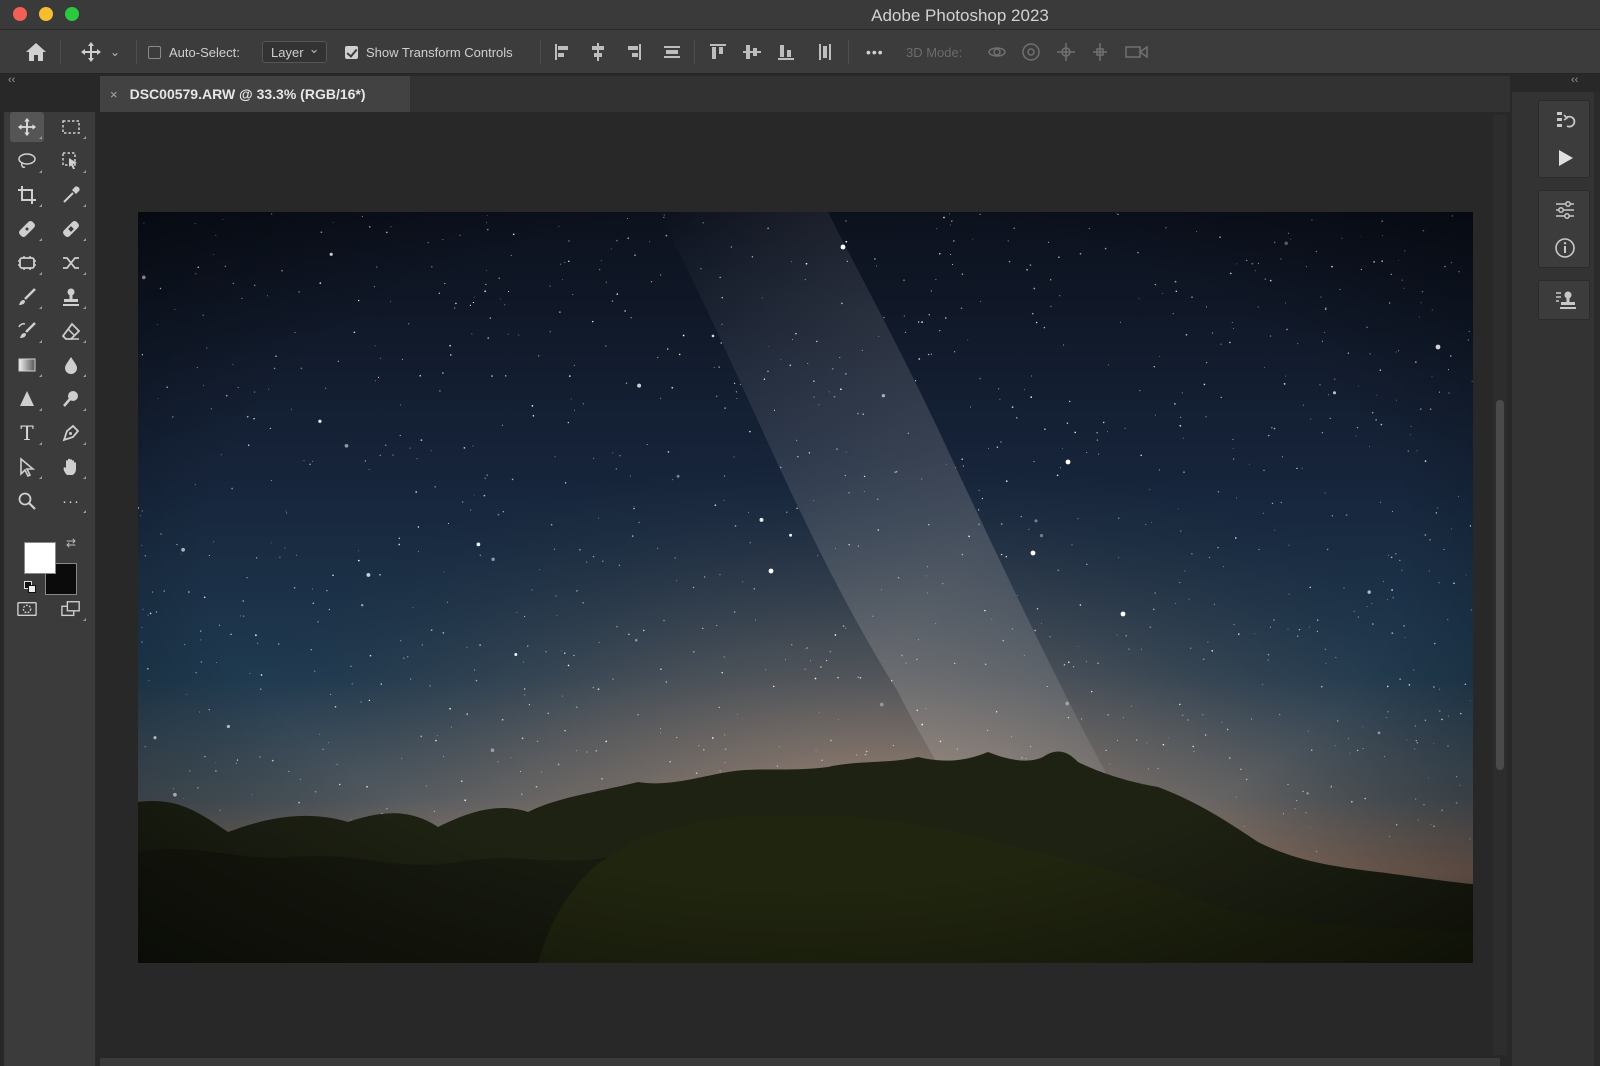 The image size is (1600, 1066). I want to click on clone-stamp-tool, so click(71, 297).